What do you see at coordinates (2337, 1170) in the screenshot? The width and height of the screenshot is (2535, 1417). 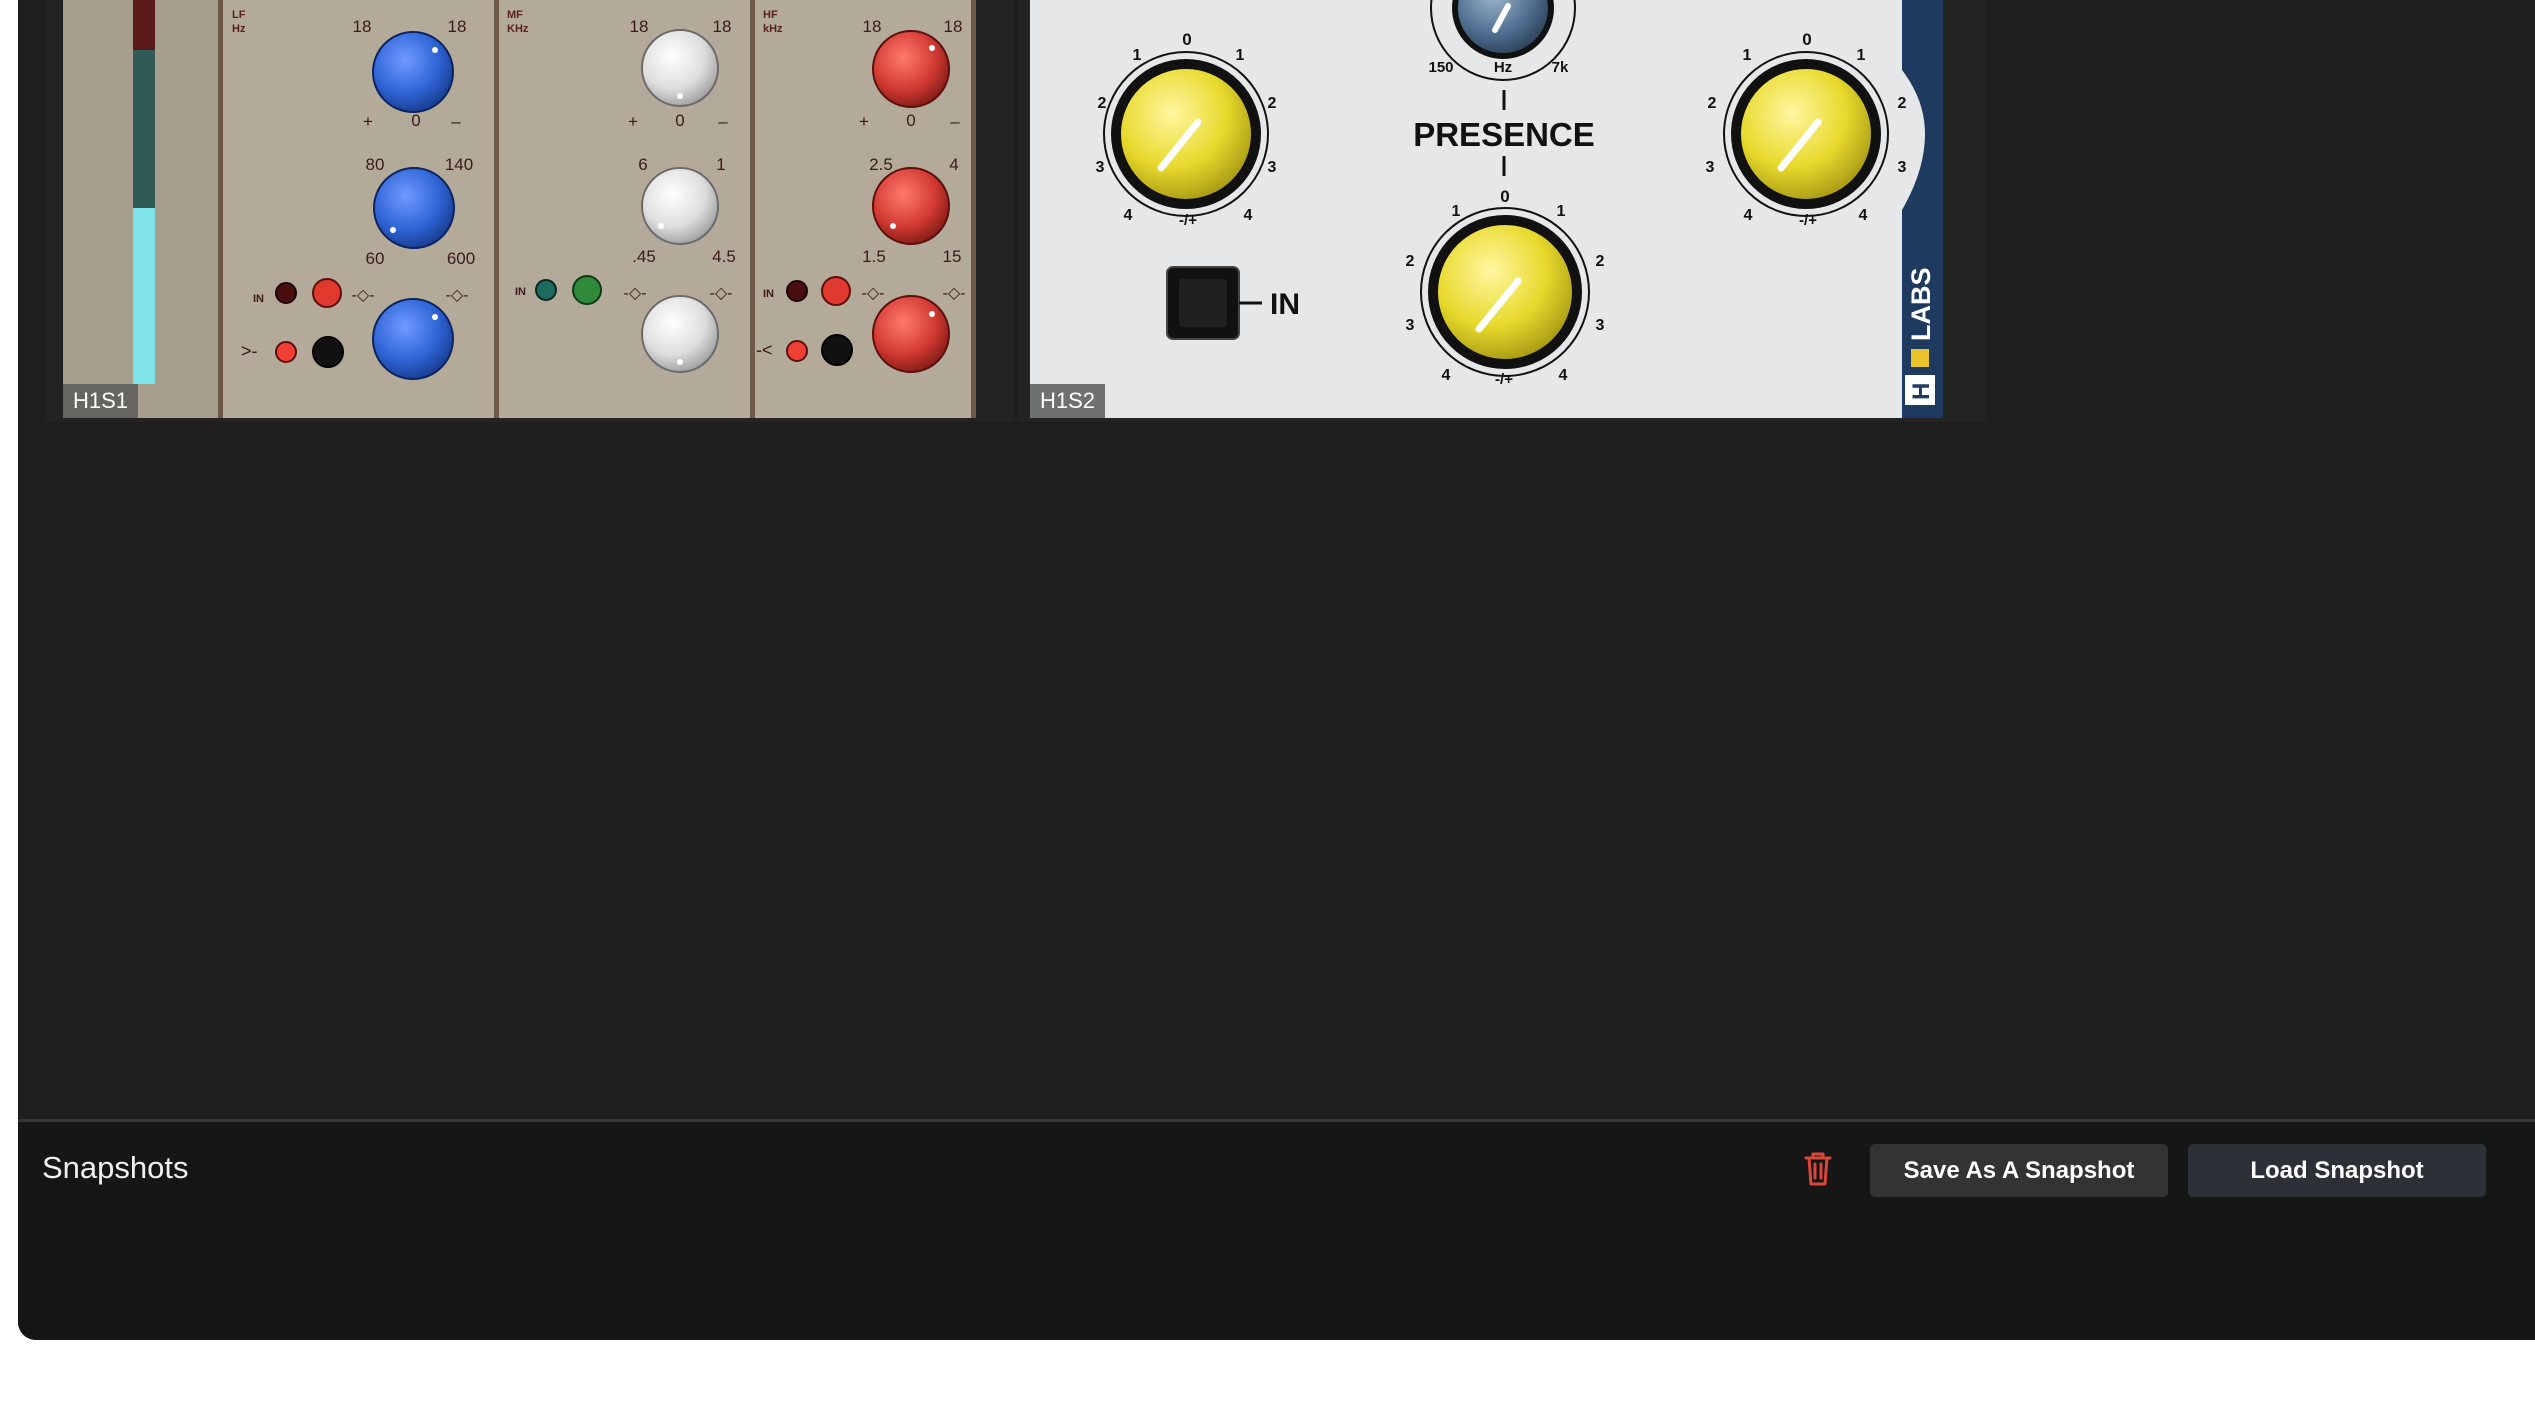 I see `load-snapshot-button: Load Snapshot` at bounding box center [2337, 1170].